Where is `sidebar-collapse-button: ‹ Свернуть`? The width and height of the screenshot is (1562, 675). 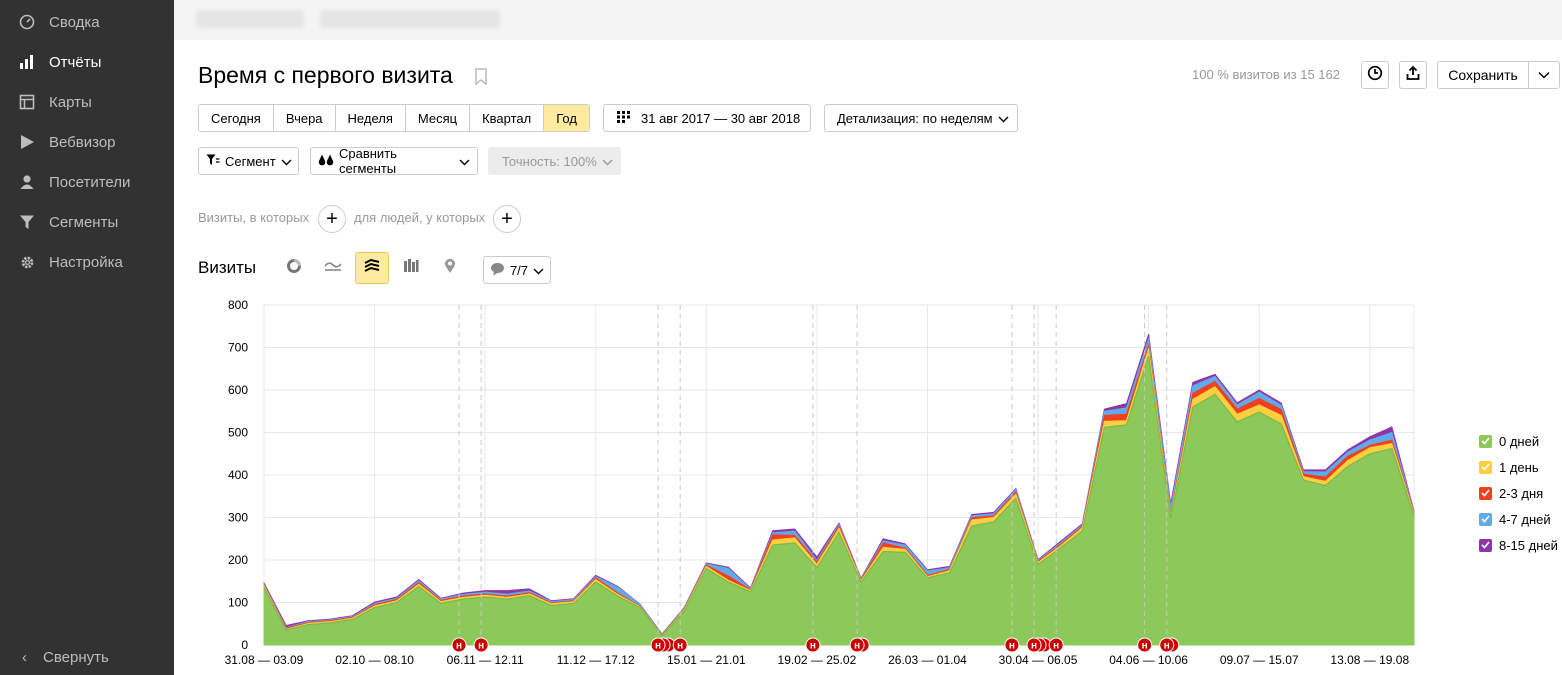
sidebar-collapse-button: ‹ Свернуть is located at coordinates (87, 657).